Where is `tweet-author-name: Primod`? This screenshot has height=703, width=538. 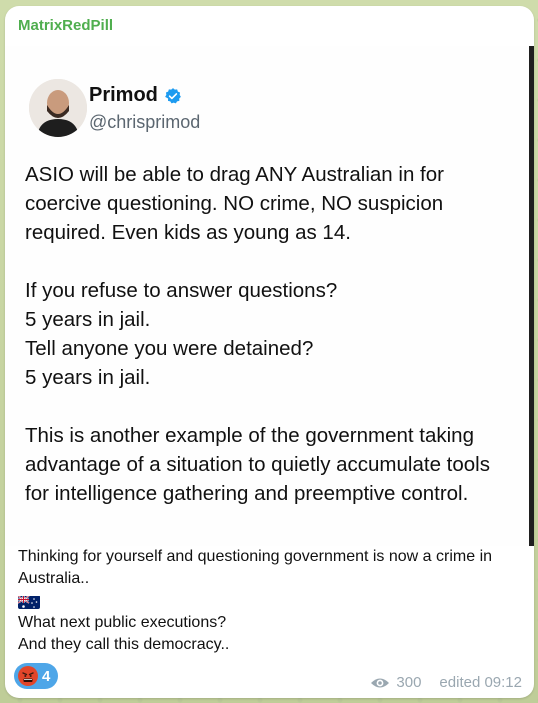 tweet-author-name: Primod is located at coordinates (135, 95).